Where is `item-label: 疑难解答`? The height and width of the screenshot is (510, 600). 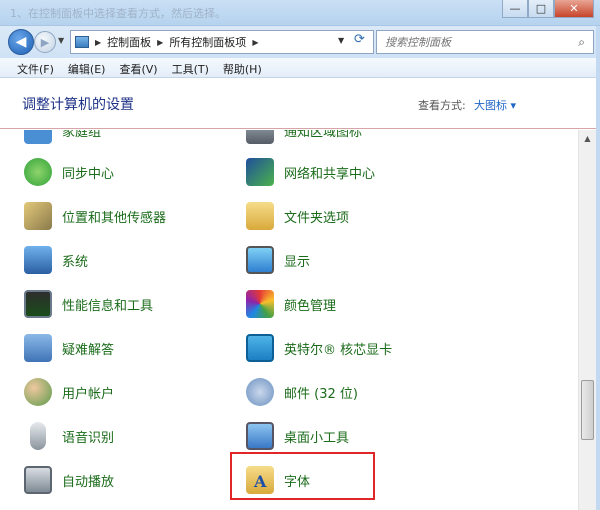 item-label: 疑难解答 is located at coordinates (88, 350).